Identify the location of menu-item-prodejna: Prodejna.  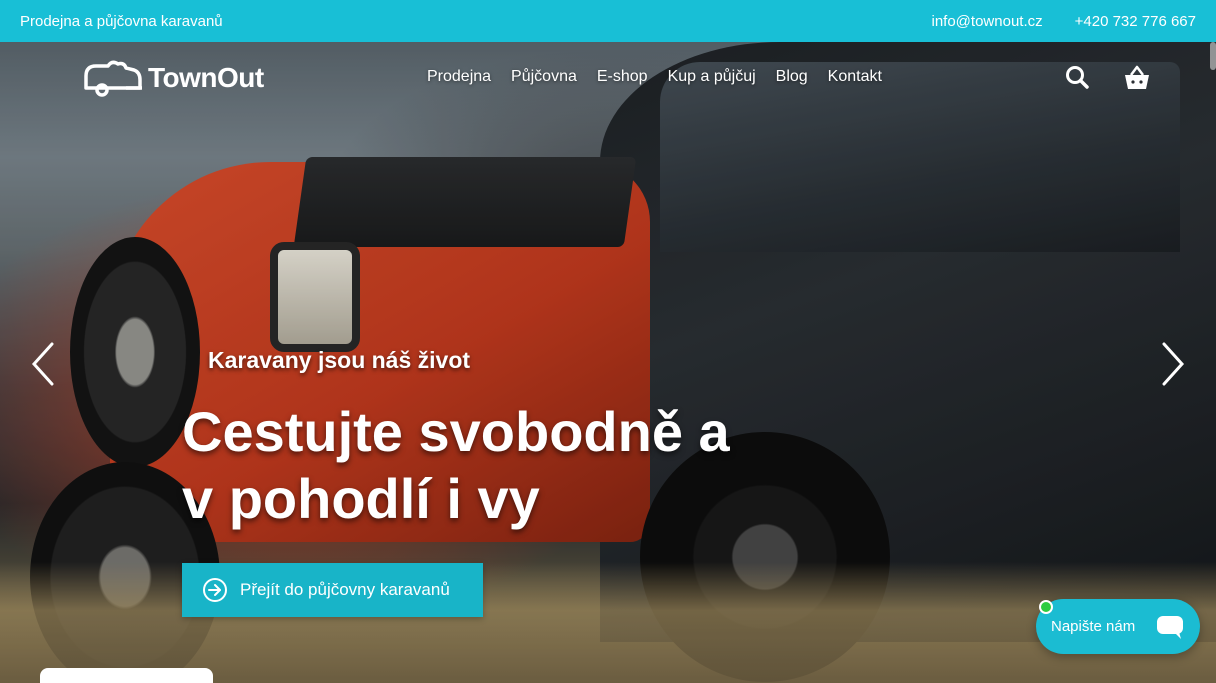
(459, 77).